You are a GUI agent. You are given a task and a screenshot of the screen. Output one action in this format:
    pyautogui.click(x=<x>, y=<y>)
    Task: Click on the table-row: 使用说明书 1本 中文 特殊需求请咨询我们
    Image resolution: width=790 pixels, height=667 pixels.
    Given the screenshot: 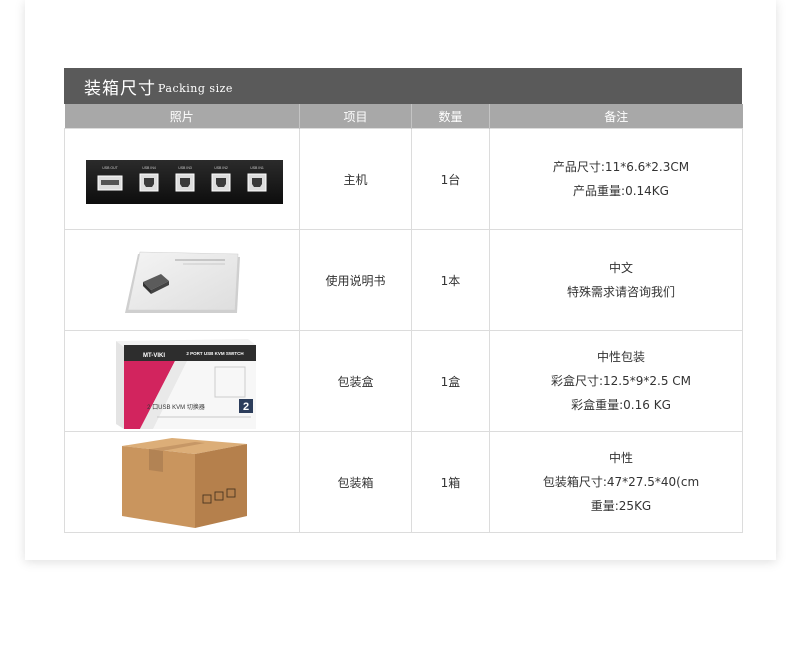 What is the action you would take?
    pyautogui.click(x=403, y=280)
    